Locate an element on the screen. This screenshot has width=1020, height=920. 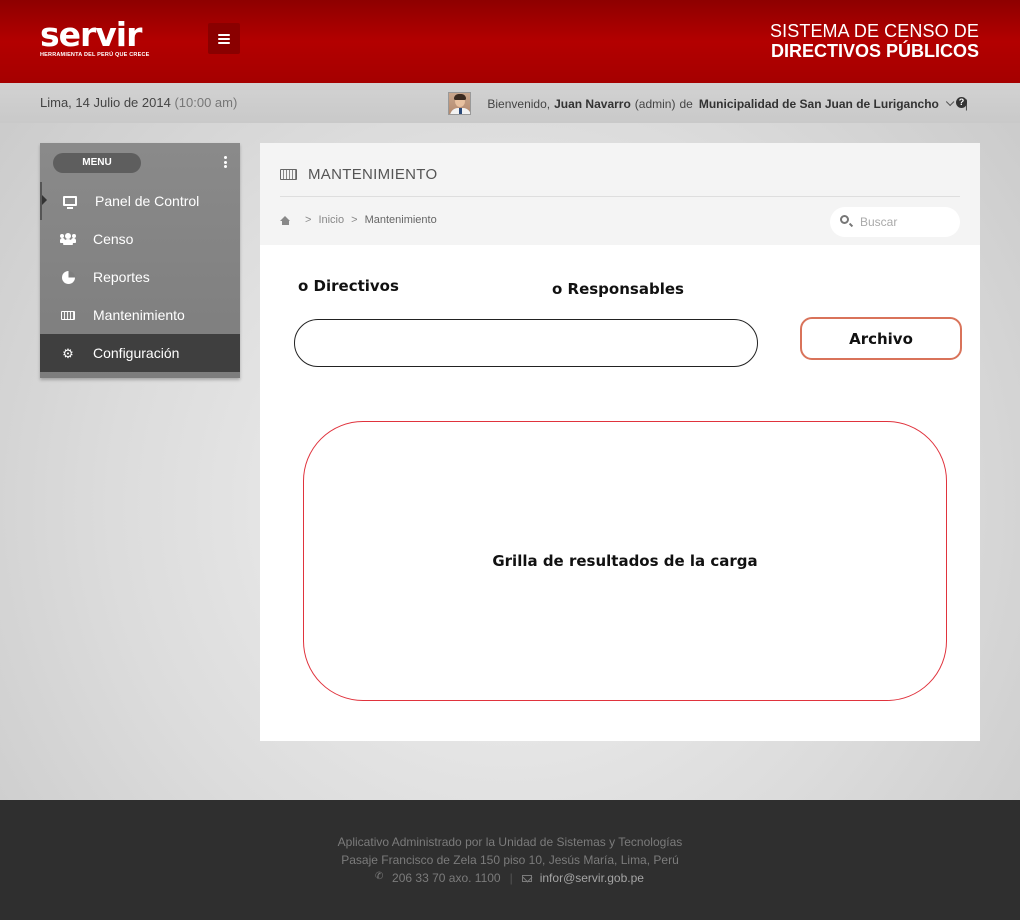
users-icon is located at coordinates (68, 239).